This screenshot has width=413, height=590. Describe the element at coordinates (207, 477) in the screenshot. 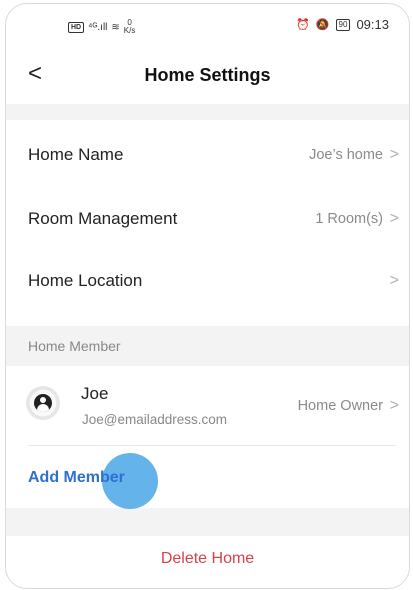

I see `add-member-button: Add Member` at that location.